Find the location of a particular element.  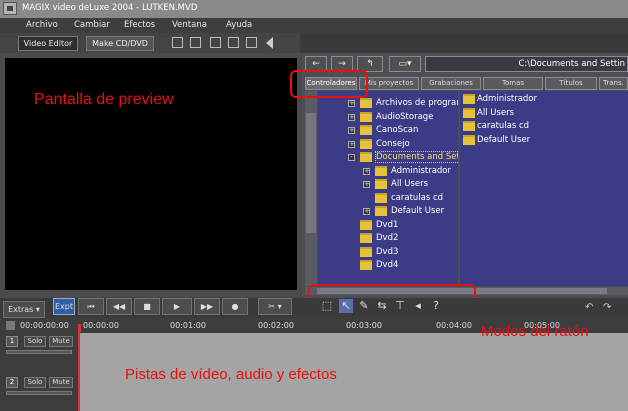

tree-node-label: Dvd2 is located at coordinates (387, 238).